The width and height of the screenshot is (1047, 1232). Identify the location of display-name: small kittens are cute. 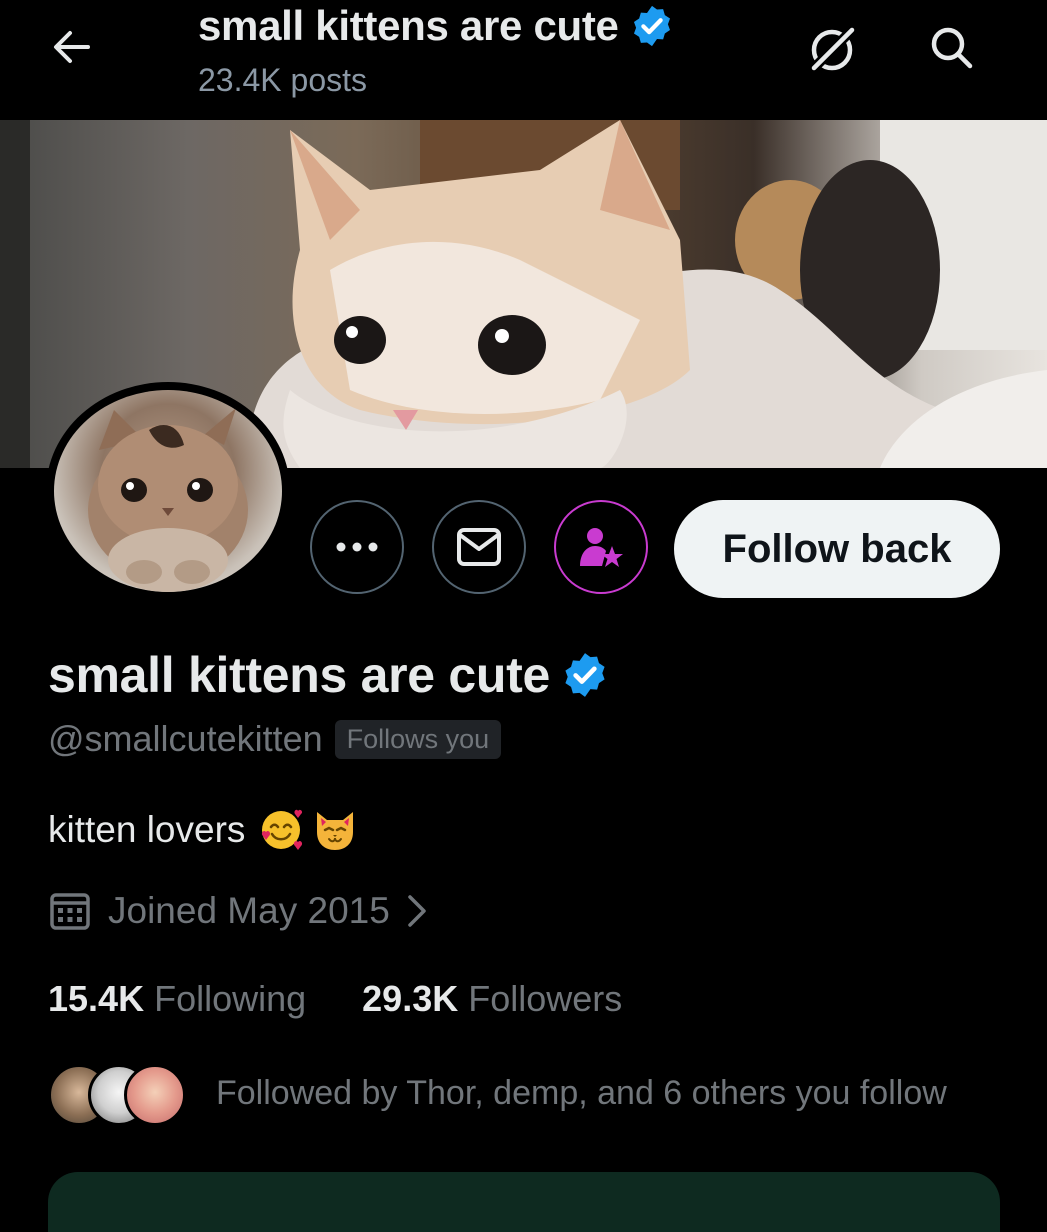
(299, 675).